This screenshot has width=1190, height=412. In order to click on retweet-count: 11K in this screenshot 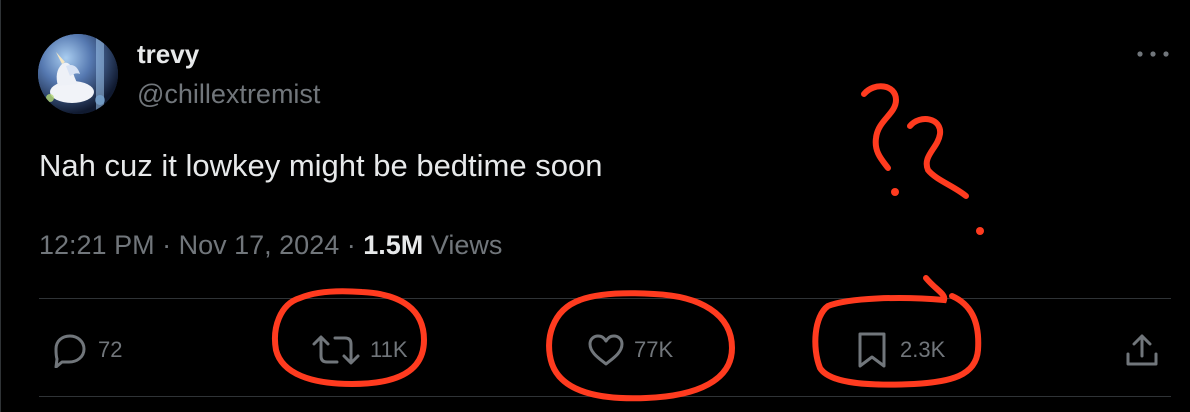, I will do `click(389, 349)`.